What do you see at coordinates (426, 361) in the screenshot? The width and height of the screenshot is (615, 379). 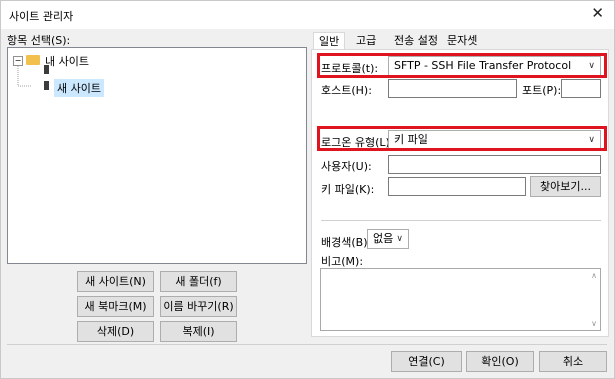 I see `connect-button: 연결(C)` at bounding box center [426, 361].